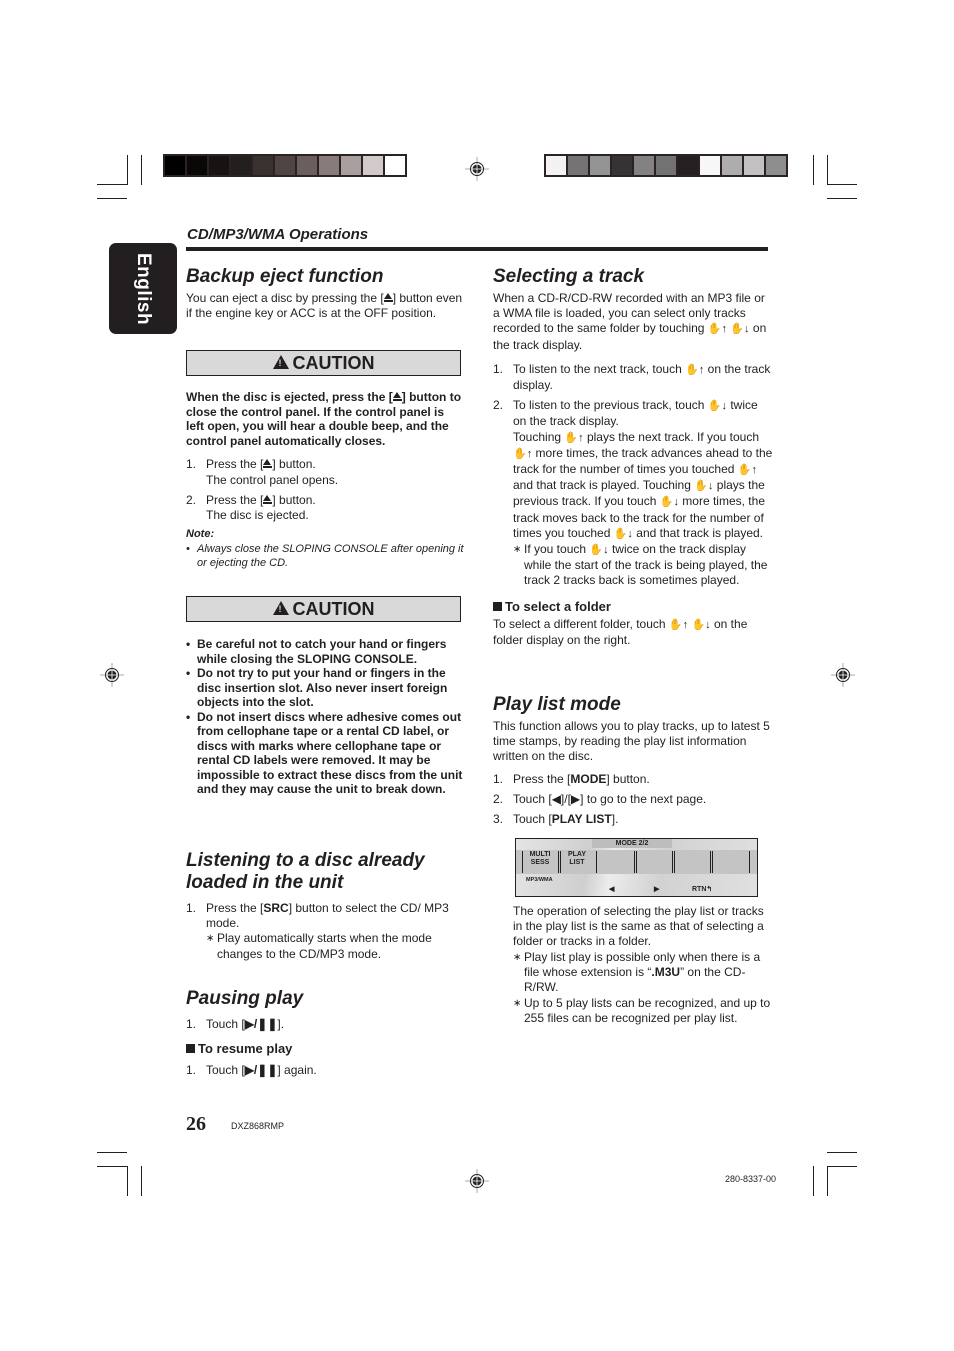  I want to click on resume-subheading: To resume play, so click(325, 1048).